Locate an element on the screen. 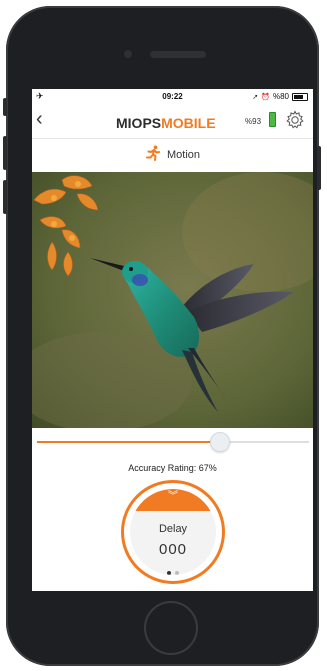 Image resolution: width=327 pixels, height=671 pixels. mode-label: Motion is located at coordinates (183, 154).